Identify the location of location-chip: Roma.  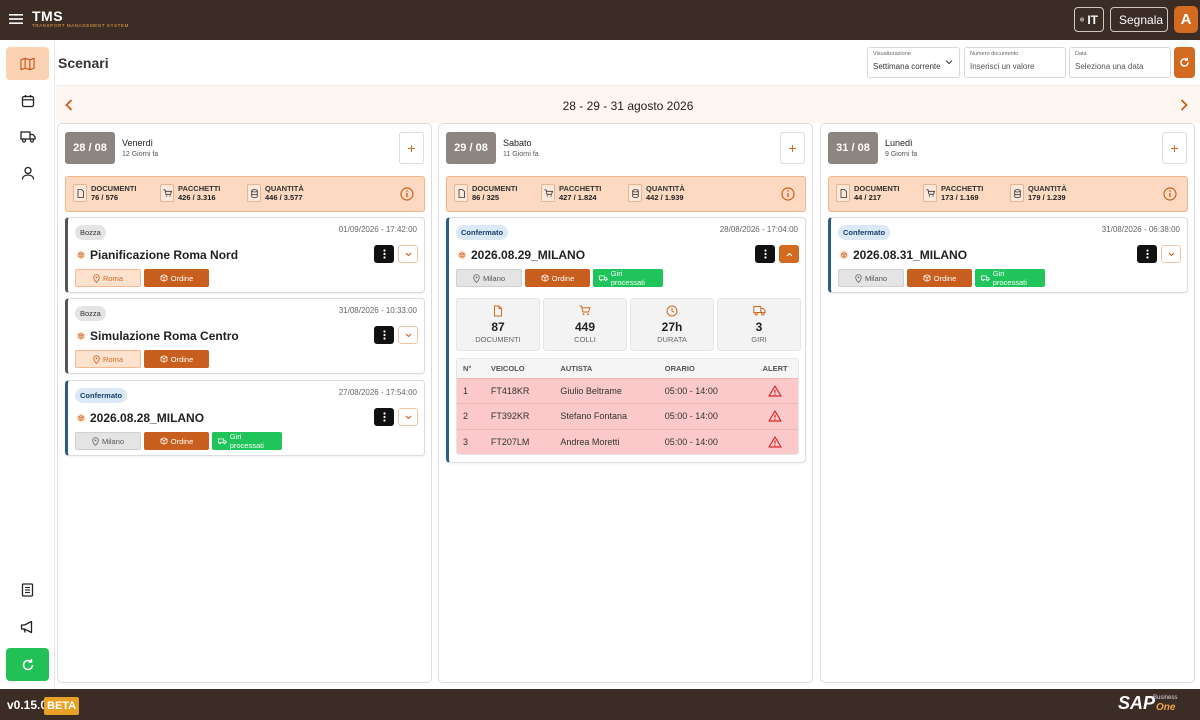
(108, 278).